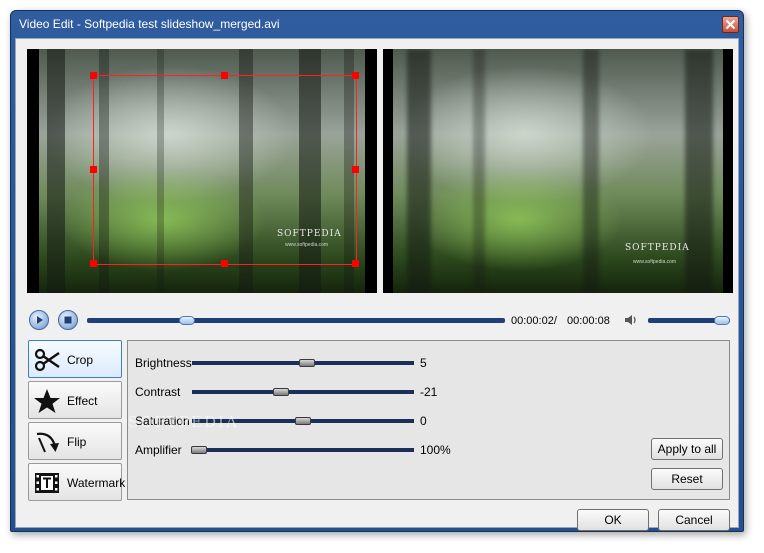  I want to click on play-icon, so click(40, 320).